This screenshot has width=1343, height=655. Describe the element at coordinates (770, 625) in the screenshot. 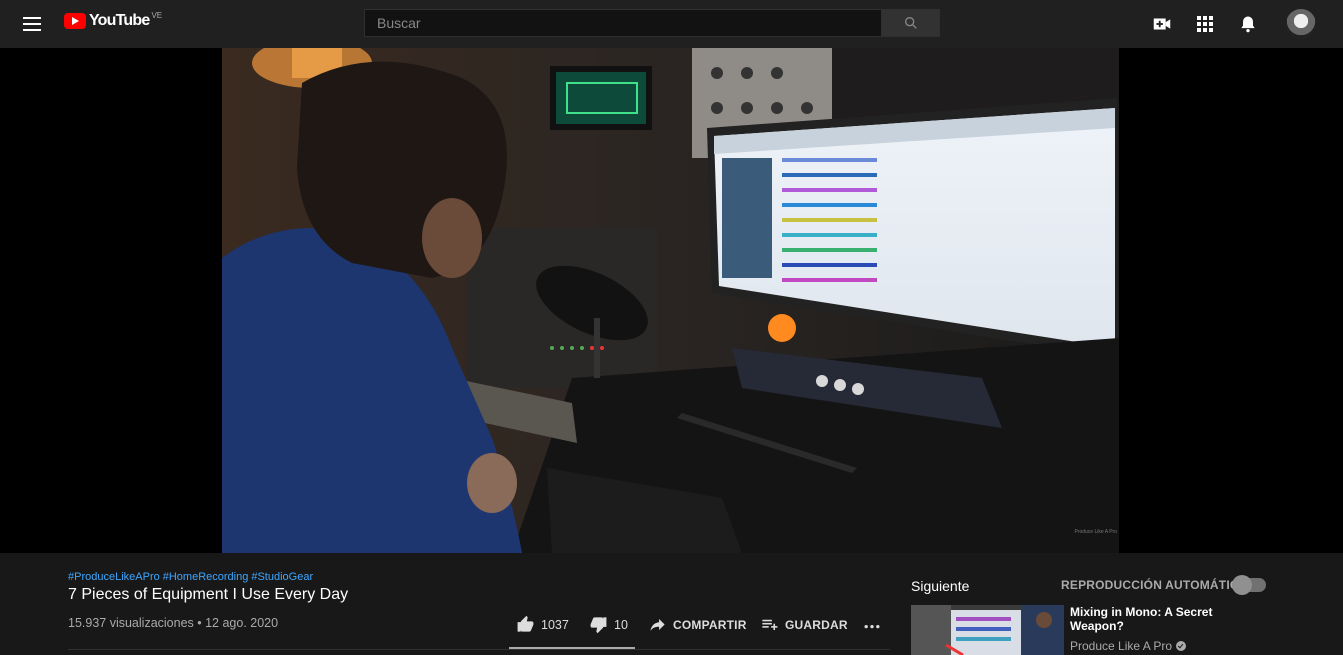

I see `playlist-add-icon` at that location.